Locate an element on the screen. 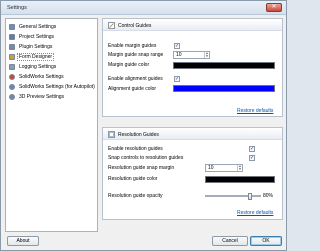 Image resolution: width=320 pixels, height=251 pixels. solidworks-autopilot-icon is located at coordinates (12, 86).